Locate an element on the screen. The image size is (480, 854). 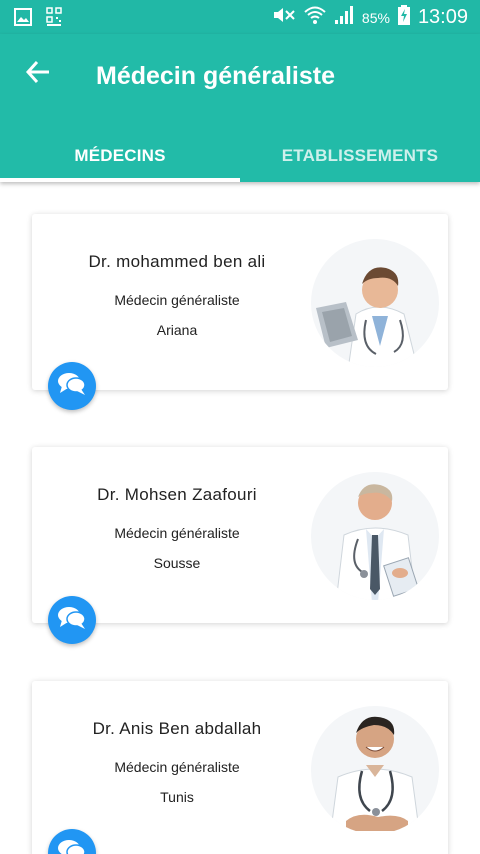
doctor-name: Dr. mohammed ben ali is located at coordinates (177, 261).